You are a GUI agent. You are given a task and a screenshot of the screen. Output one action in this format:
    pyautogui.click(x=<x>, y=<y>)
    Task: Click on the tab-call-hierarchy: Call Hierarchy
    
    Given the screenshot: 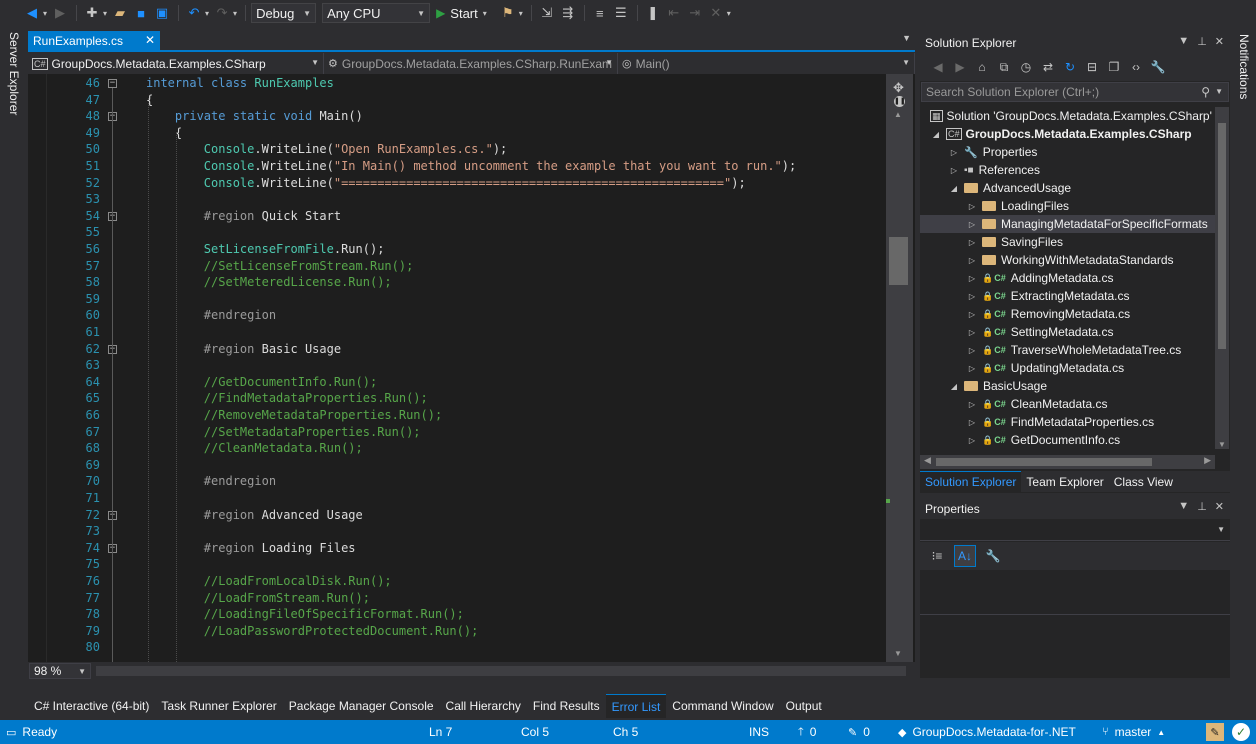 What is the action you would take?
    pyautogui.click(x=483, y=706)
    